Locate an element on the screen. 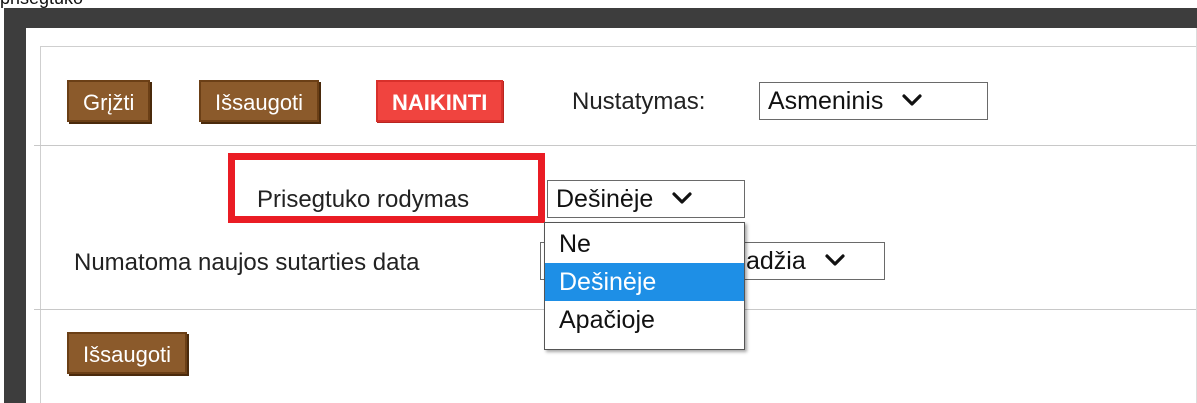  new-contract-date-value: adžia is located at coordinates (776, 261).